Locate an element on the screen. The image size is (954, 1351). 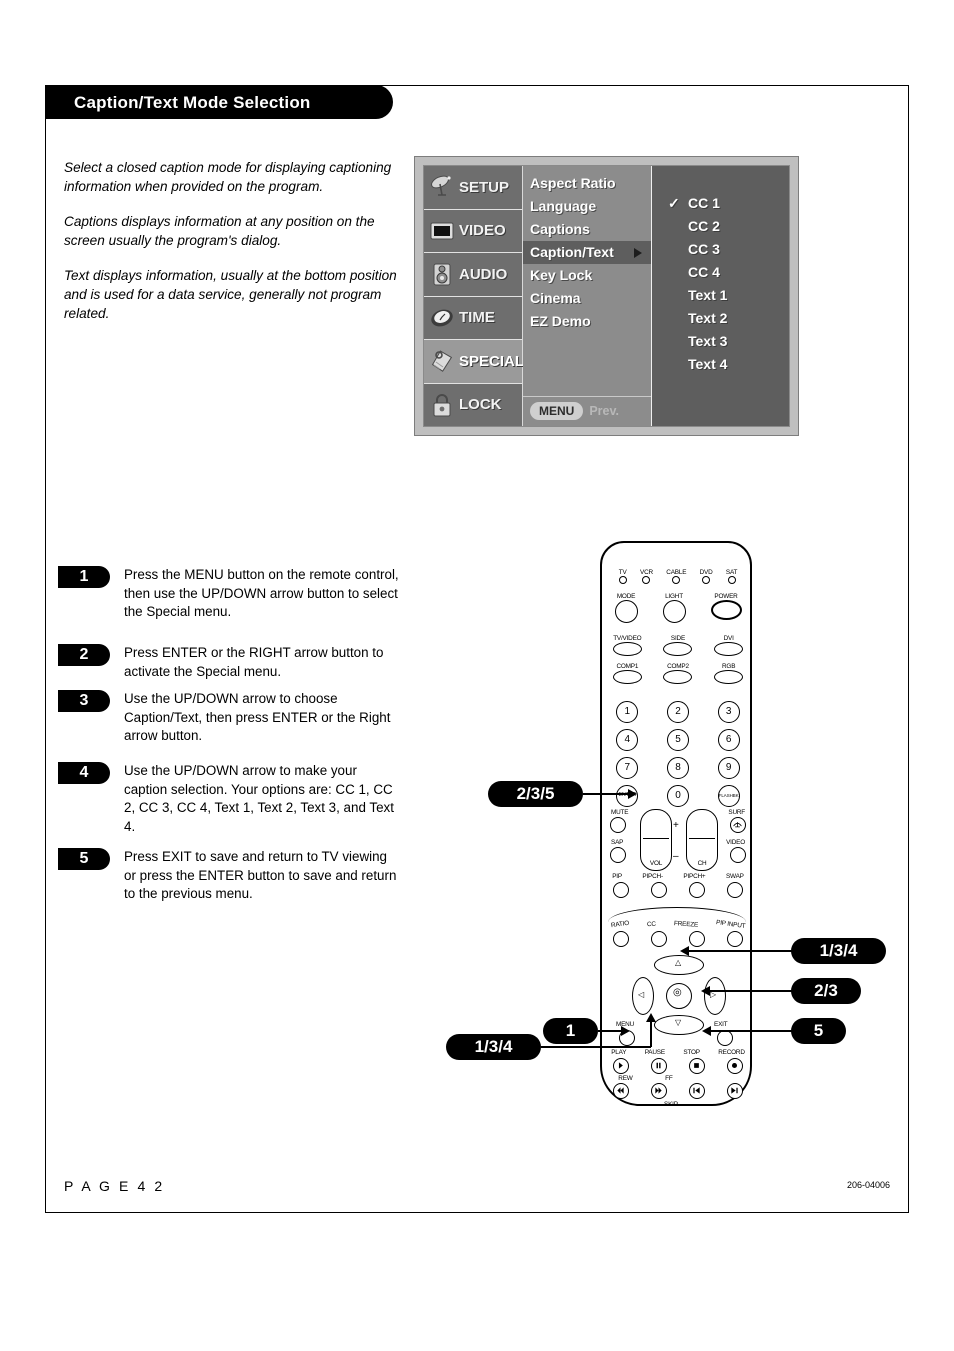
remote-key-6: 6 is located at coordinates (728, 740).